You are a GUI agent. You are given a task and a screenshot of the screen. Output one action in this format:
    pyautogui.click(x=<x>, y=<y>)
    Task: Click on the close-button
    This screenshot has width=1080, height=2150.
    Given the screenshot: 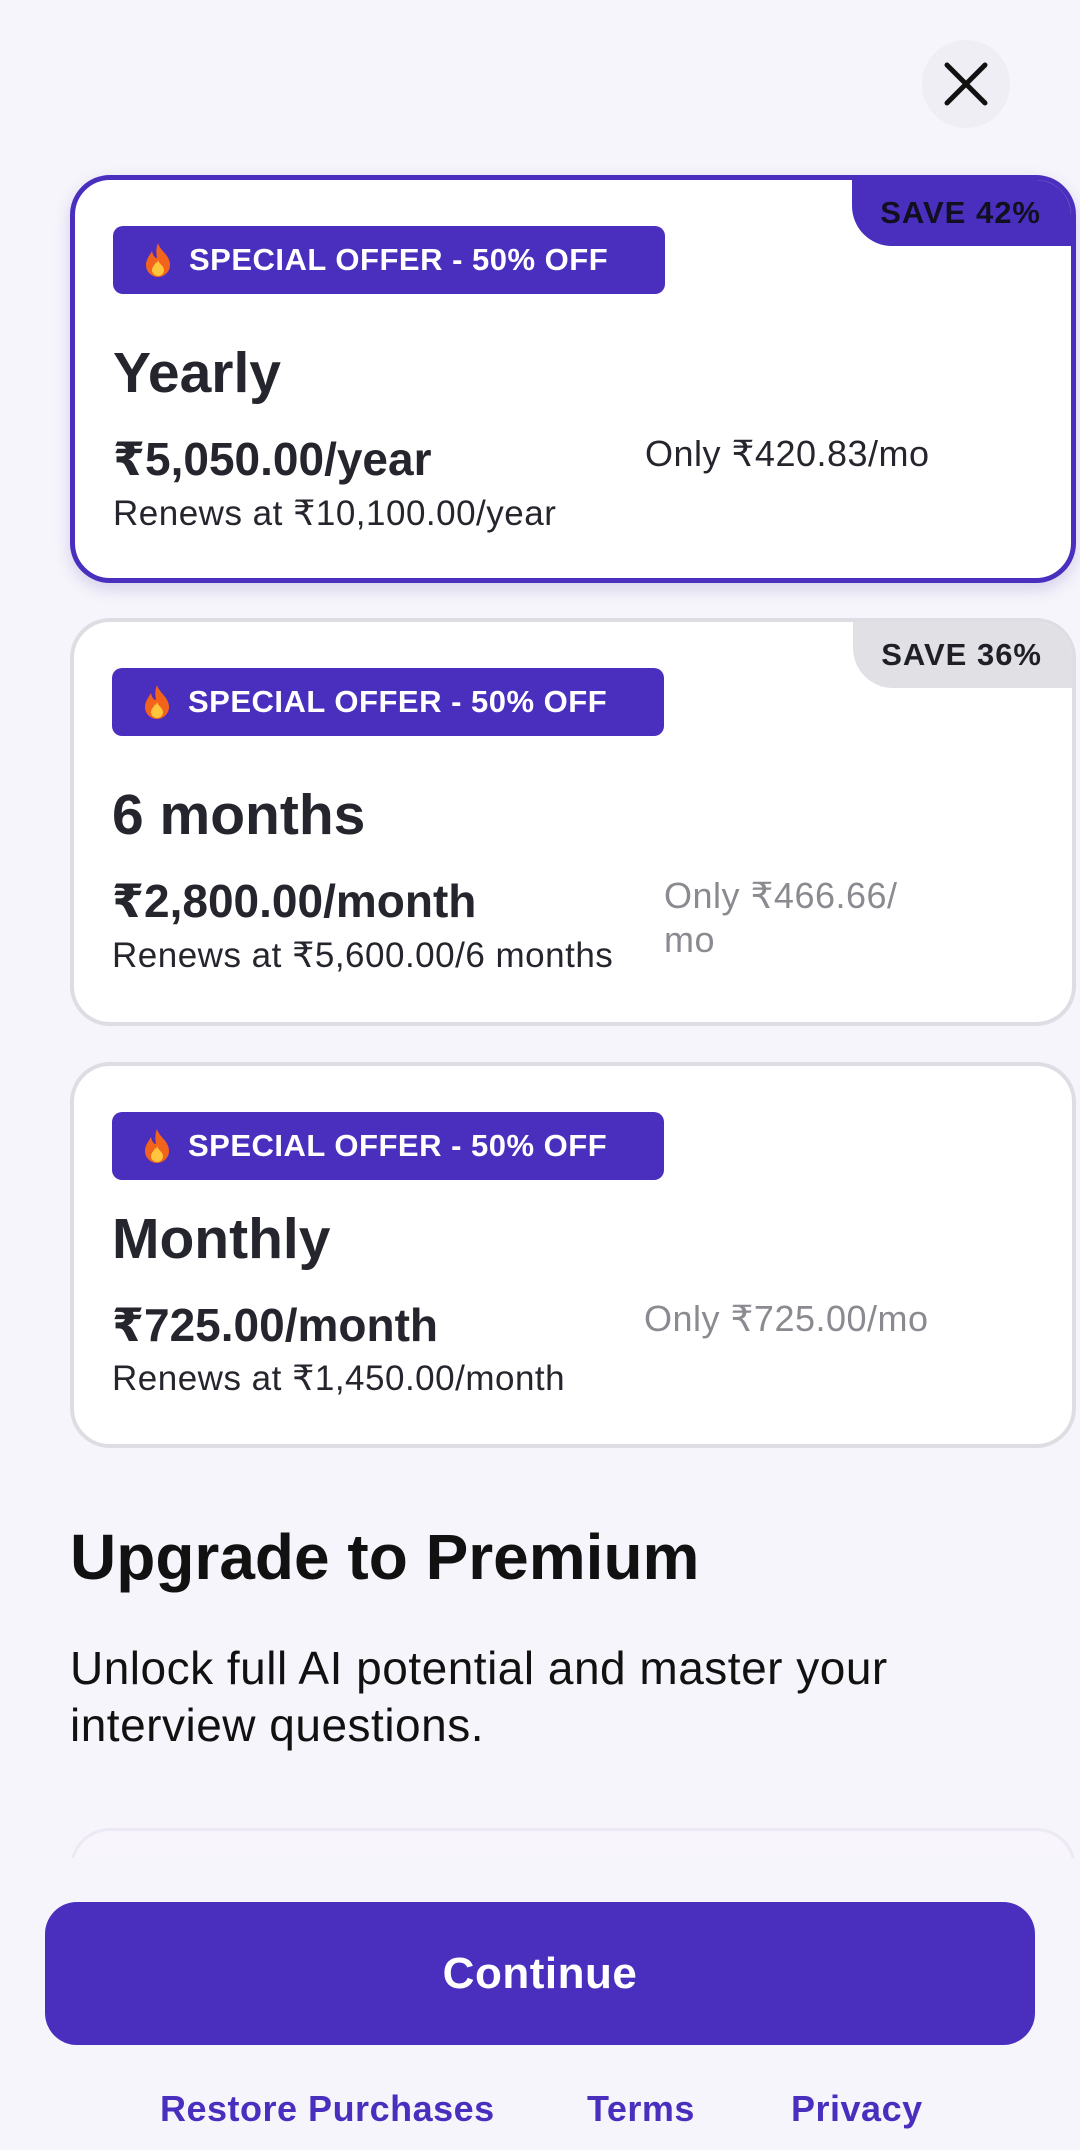 What is the action you would take?
    pyautogui.click(x=966, y=84)
    